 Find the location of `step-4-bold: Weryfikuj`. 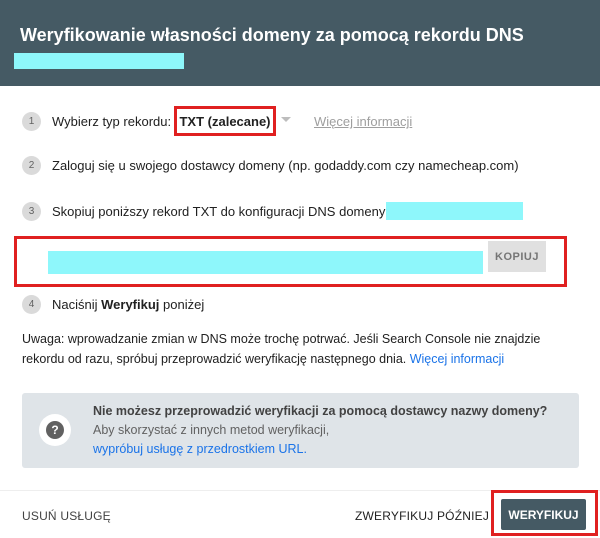

step-4-bold: Weryfikuj is located at coordinates (130, 304).